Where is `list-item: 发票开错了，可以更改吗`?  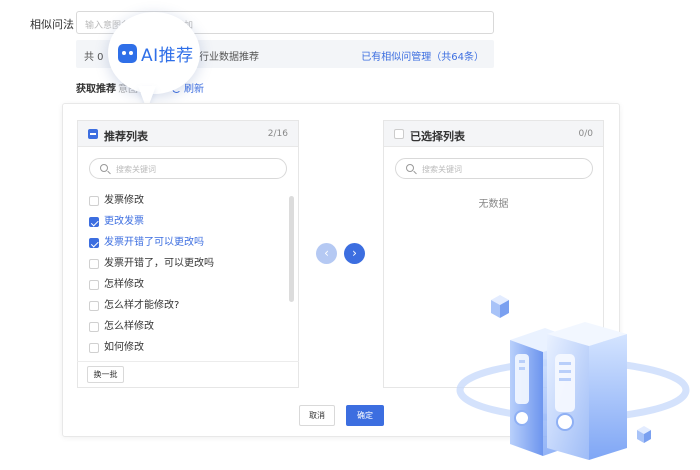 list-item: 发票开错了，可以更改吗 is located at coordinates (189, 269).